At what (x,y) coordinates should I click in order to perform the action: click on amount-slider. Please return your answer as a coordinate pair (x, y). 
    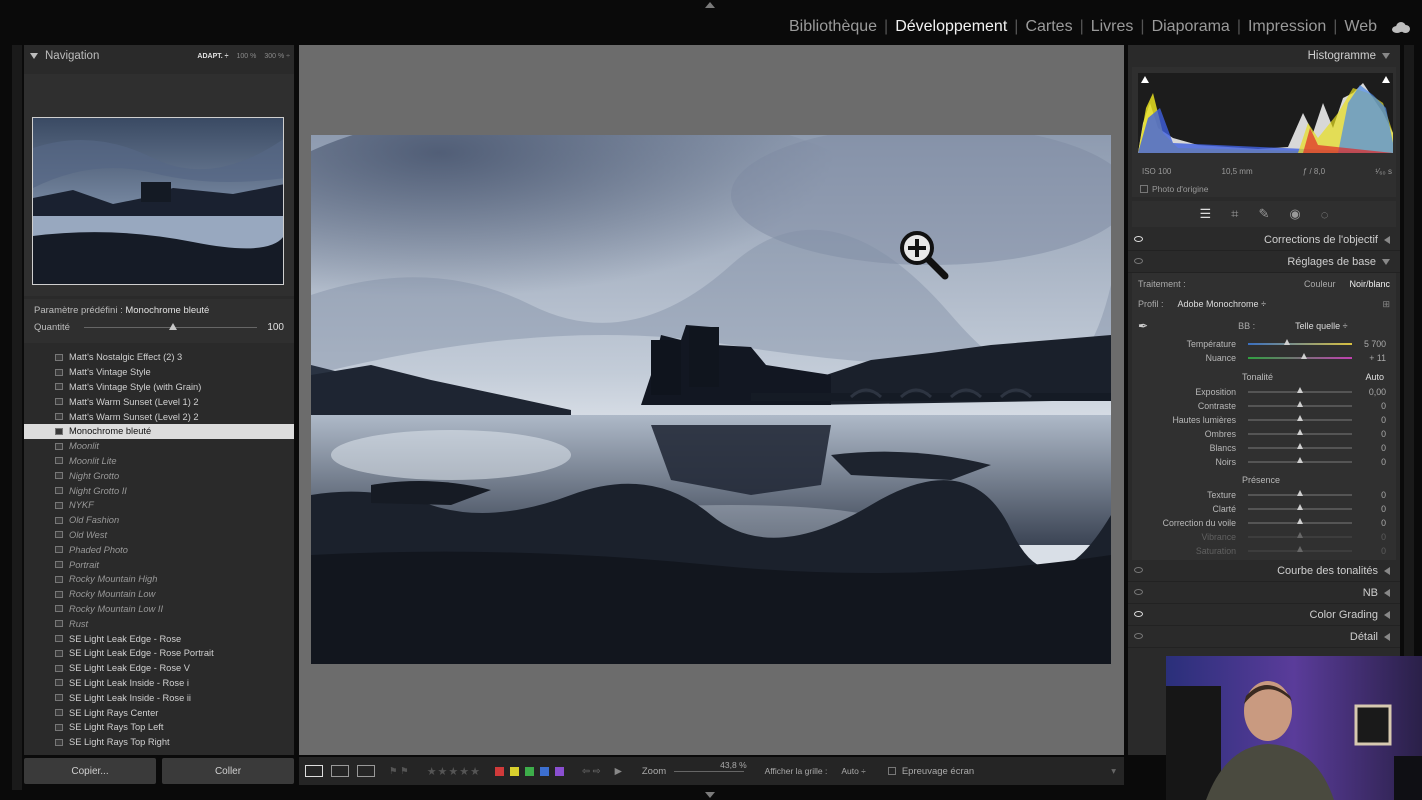
    Looking at the image, I should click on (170, 326).